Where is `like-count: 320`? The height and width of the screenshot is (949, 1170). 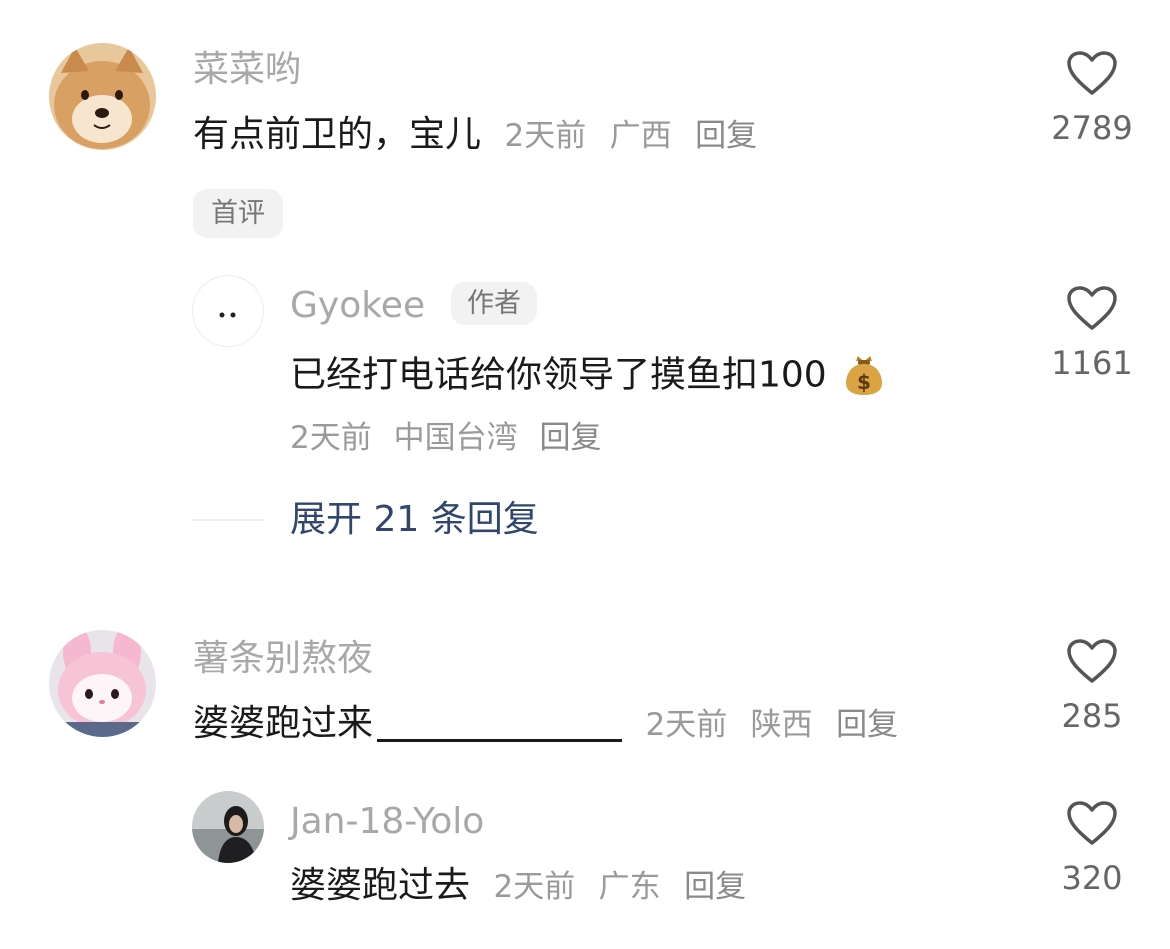
like-count: 320 is located at coordinates (1092, 878).